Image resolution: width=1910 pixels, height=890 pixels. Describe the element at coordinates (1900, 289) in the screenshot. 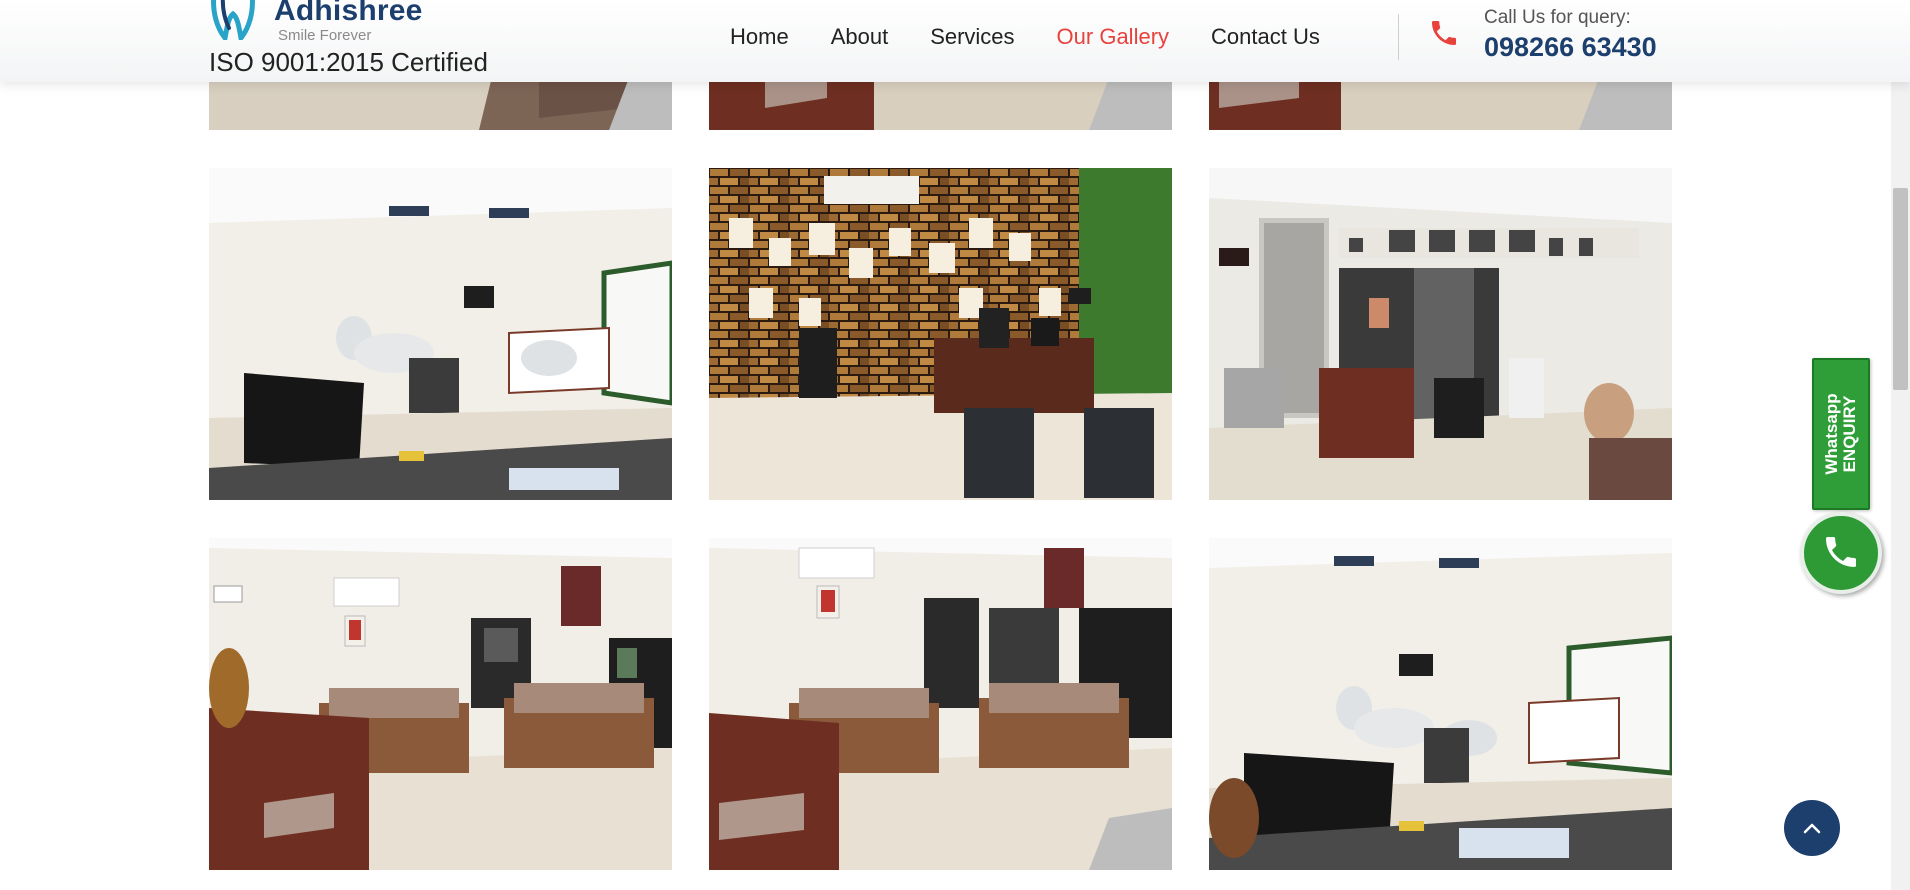

I see `scrollbar-thumb` at that location.